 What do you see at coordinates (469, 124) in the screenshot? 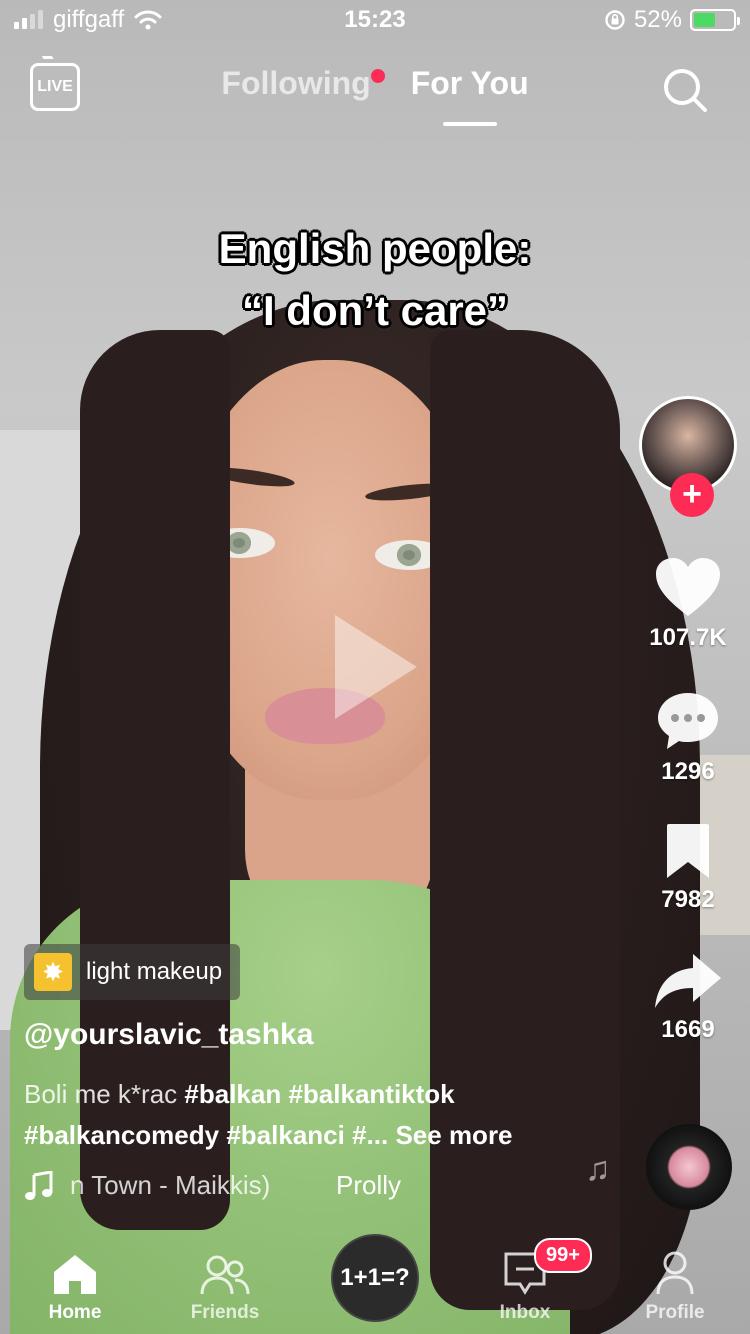
I see `active-tab-indicator` at bounding box center [469, 124].